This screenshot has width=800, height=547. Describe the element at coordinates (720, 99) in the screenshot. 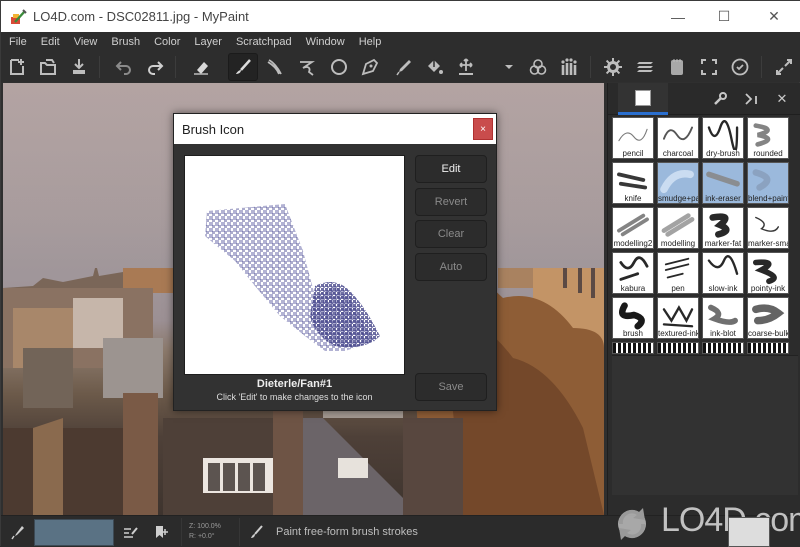

I see `brush-settings-button` at that location.